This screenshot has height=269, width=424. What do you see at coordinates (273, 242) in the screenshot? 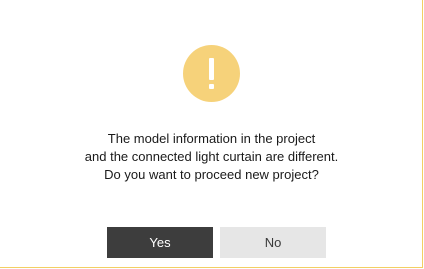
I see `no-button: No` at bounding box center [273, 242].